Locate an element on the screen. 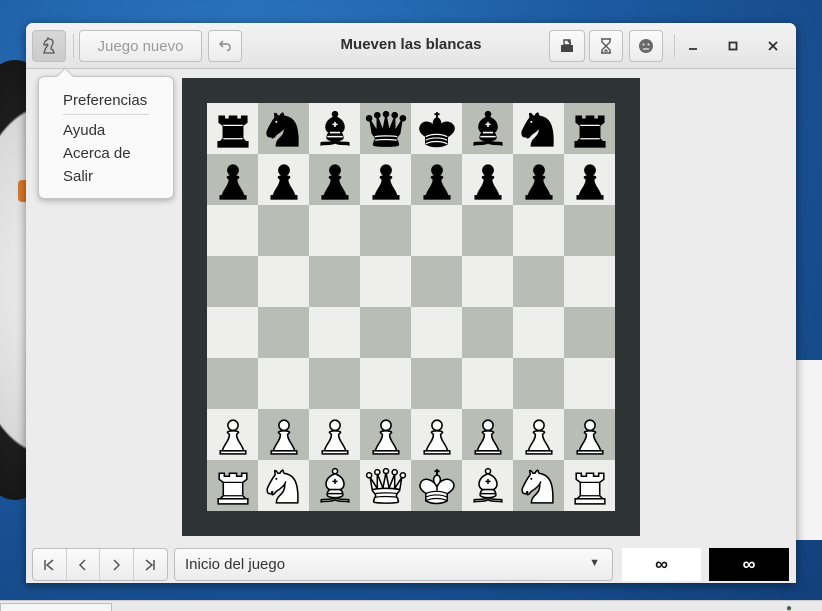  square-g1 is located at coordinates (538, 485).